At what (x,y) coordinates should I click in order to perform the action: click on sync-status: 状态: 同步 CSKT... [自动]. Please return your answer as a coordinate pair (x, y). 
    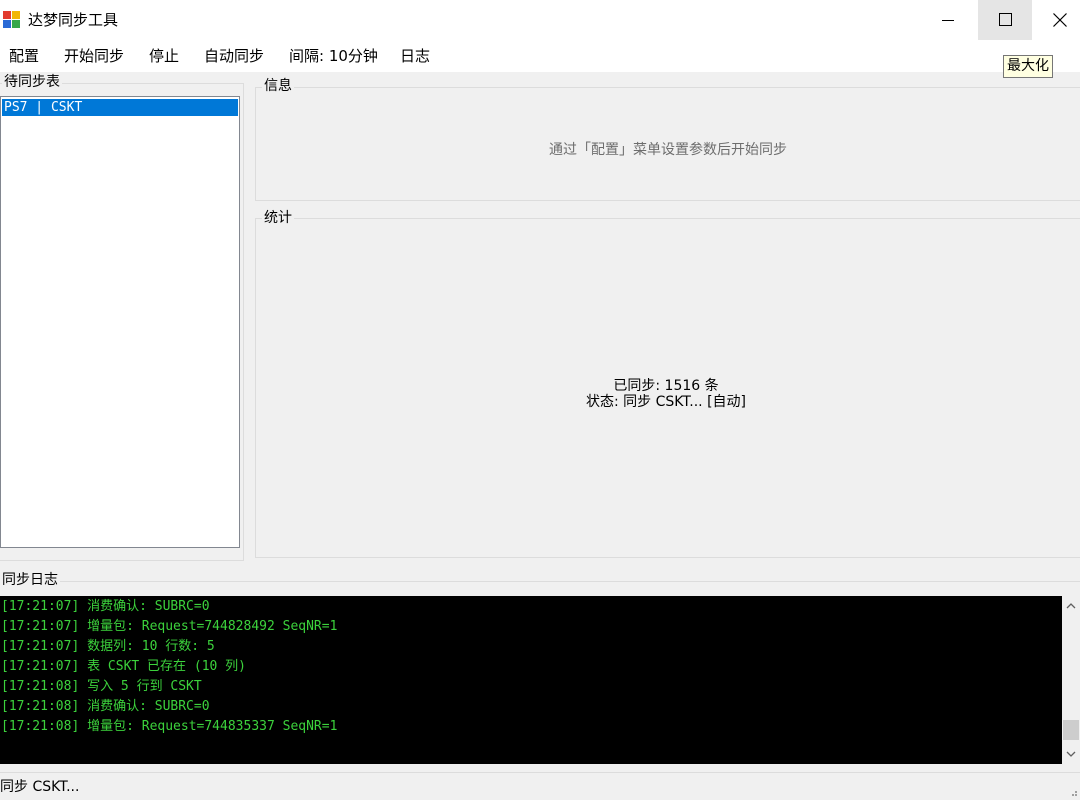
    Looking at the image, I should click on (666, 402).